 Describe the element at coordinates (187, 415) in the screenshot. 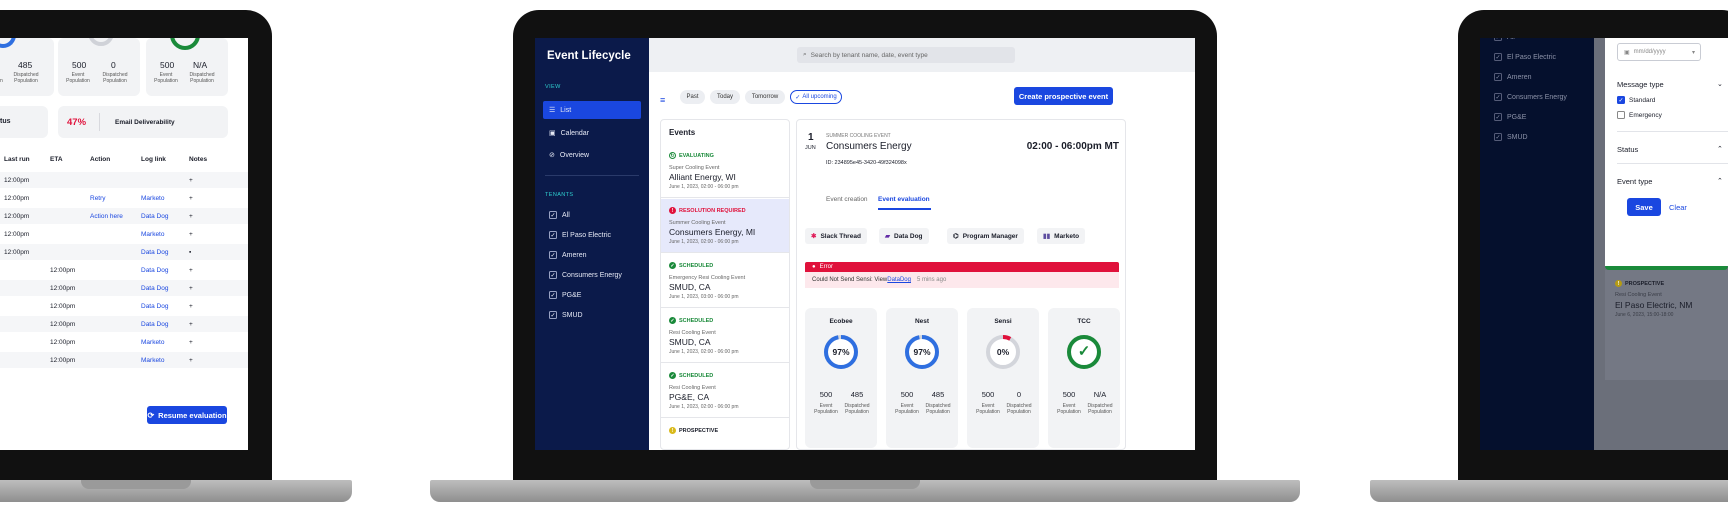

I see `resume-evaluation-button: ⟳ Resume evaluation` at that location.